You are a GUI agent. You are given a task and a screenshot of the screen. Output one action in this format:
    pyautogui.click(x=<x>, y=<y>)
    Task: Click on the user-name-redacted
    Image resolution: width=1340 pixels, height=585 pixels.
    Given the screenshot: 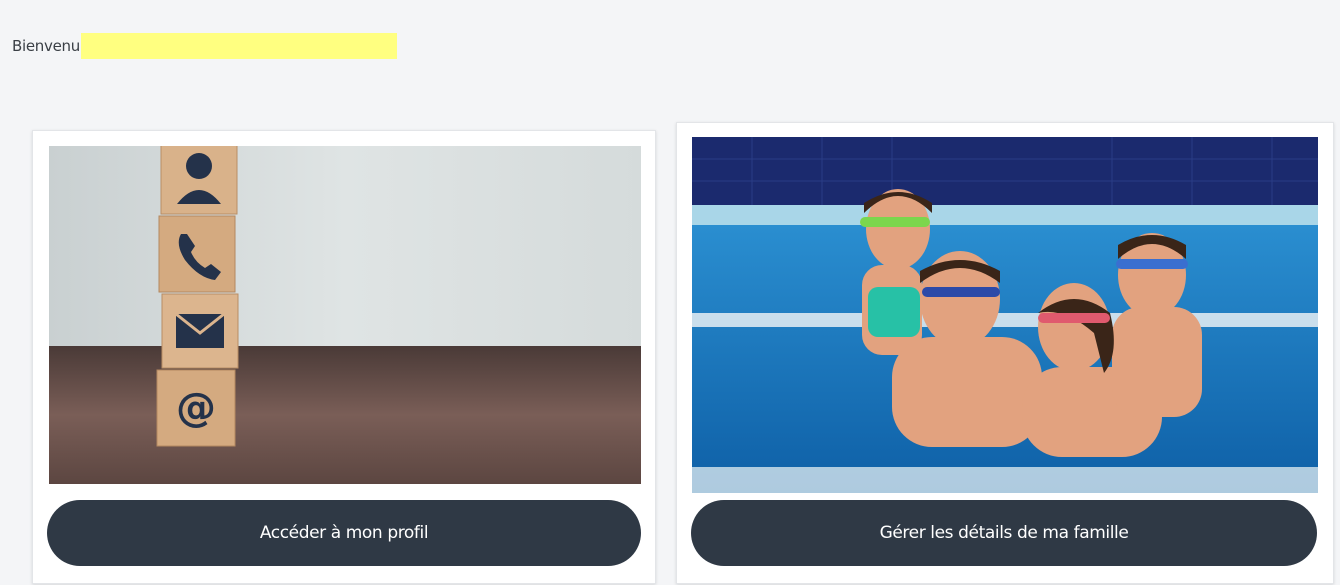 What is the action you would take?
    pyautogui.click(x=238, y=46)
    